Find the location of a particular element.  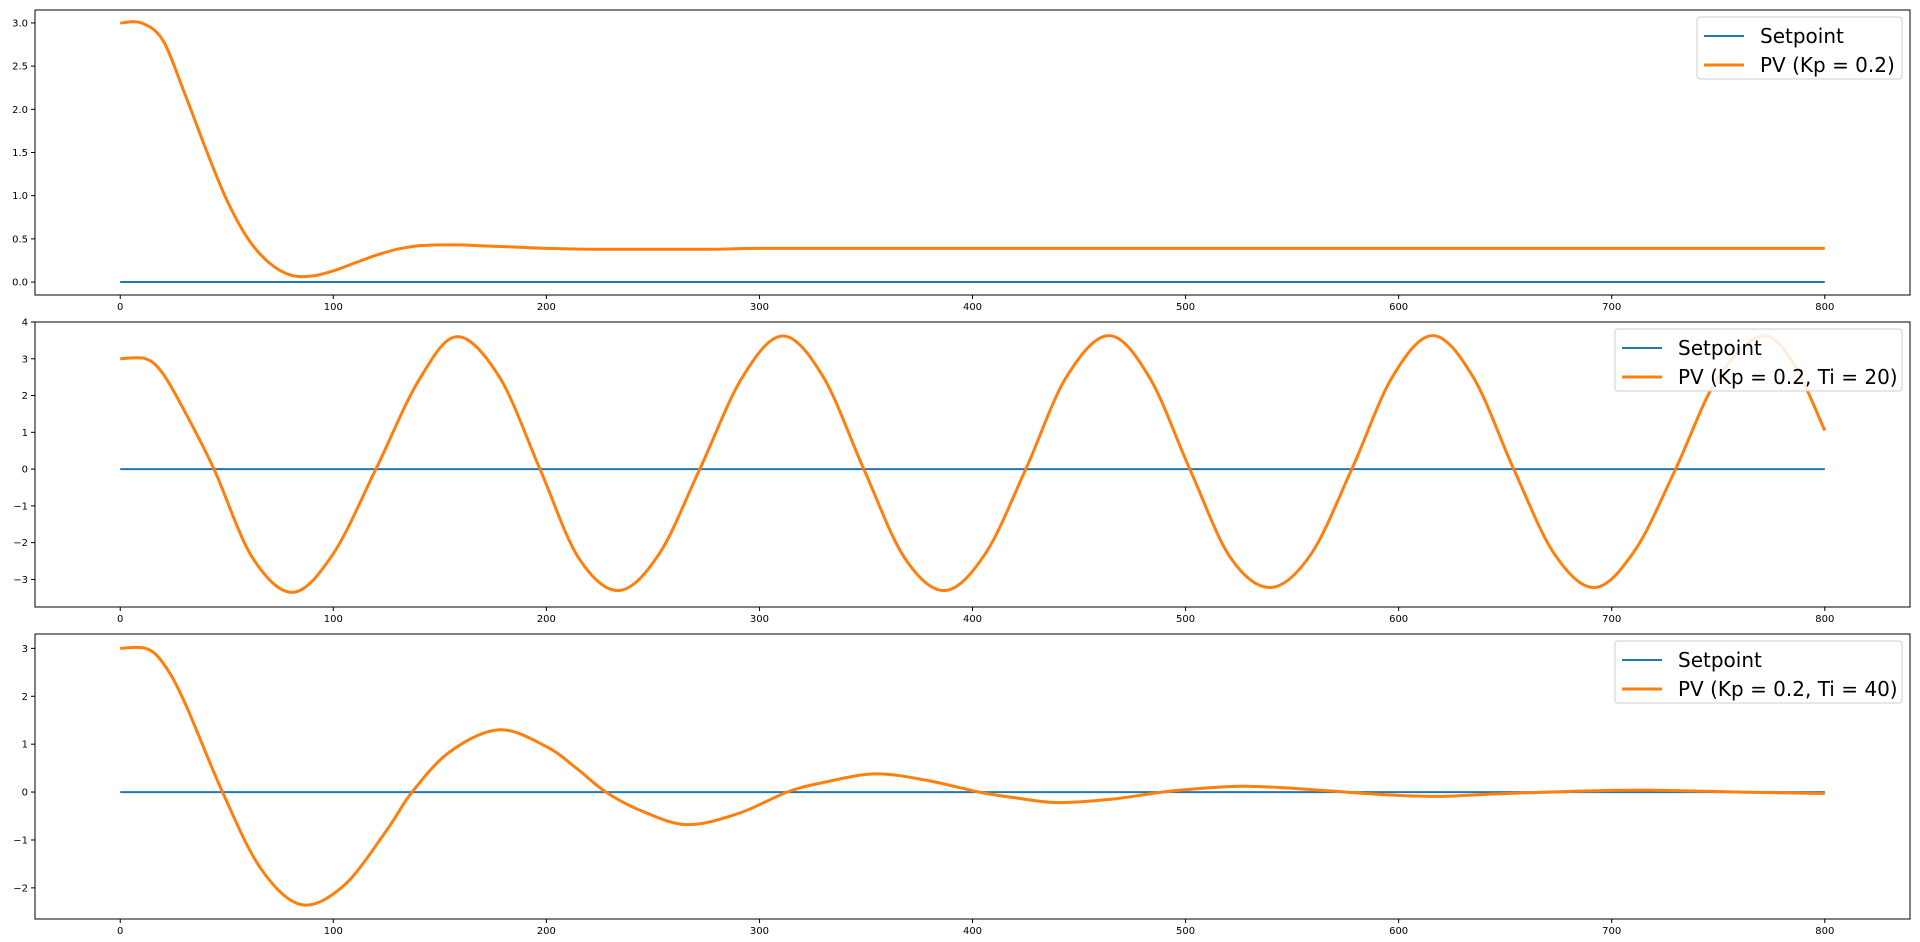

legend-label: PV (Kp = 0.2, Ti = 40) is located at coordinates (1788, 689).